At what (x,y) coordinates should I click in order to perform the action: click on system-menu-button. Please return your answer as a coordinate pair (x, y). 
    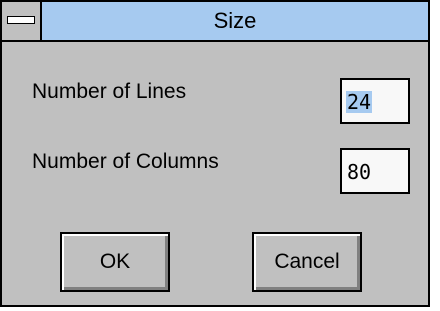
    Looking at the image, I should click on (22, 21).